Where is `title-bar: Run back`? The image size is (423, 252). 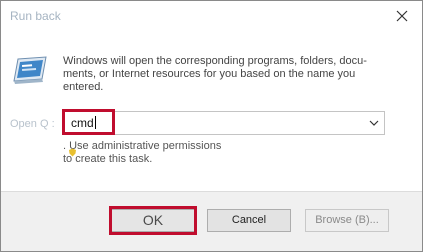 title-bar: Run back is located at coordinates (211, 16).